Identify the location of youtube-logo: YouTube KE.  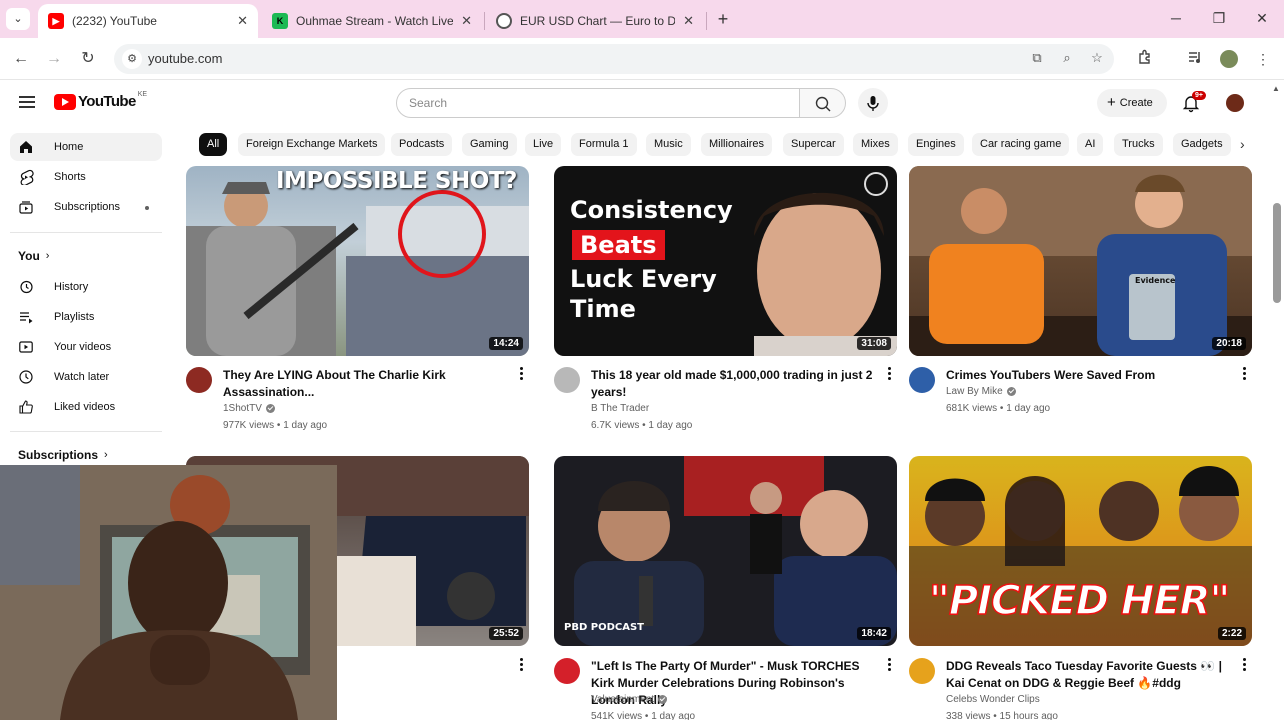
(100, 100).